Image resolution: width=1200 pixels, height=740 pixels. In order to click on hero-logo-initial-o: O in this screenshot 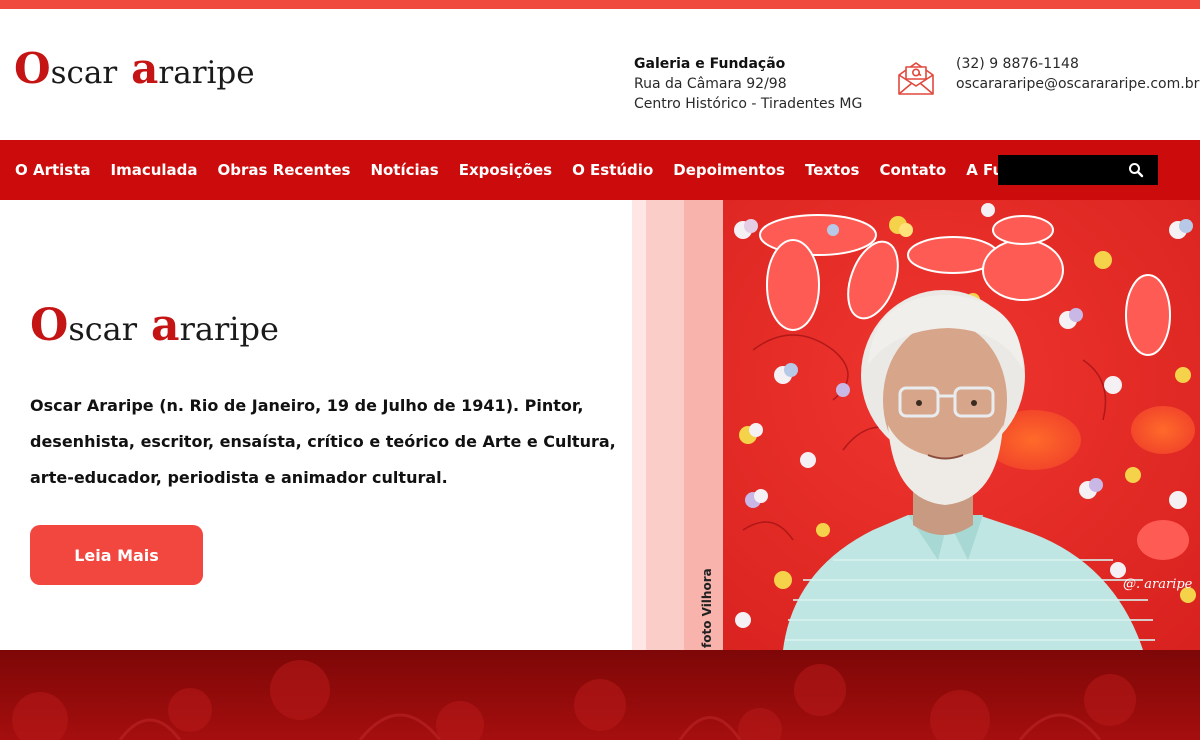, I will do `click(49, 325)`.